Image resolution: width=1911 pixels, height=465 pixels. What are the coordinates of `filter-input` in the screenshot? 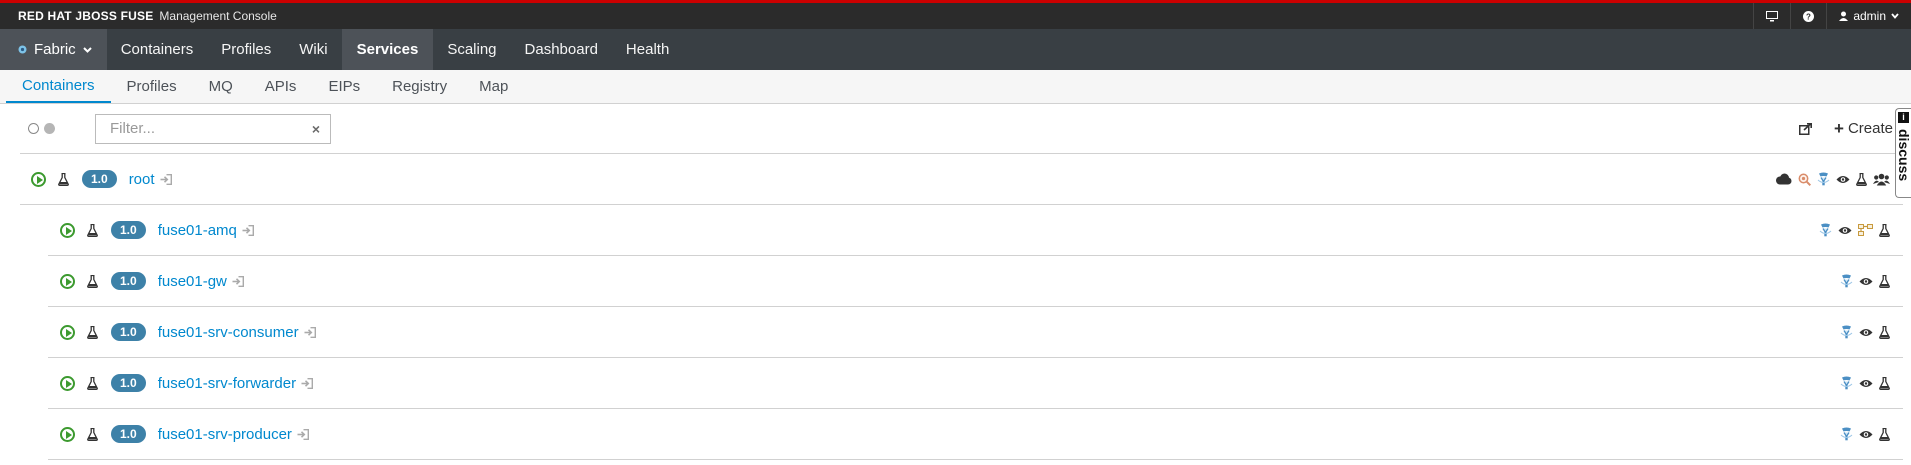 It's located at (211, 128).